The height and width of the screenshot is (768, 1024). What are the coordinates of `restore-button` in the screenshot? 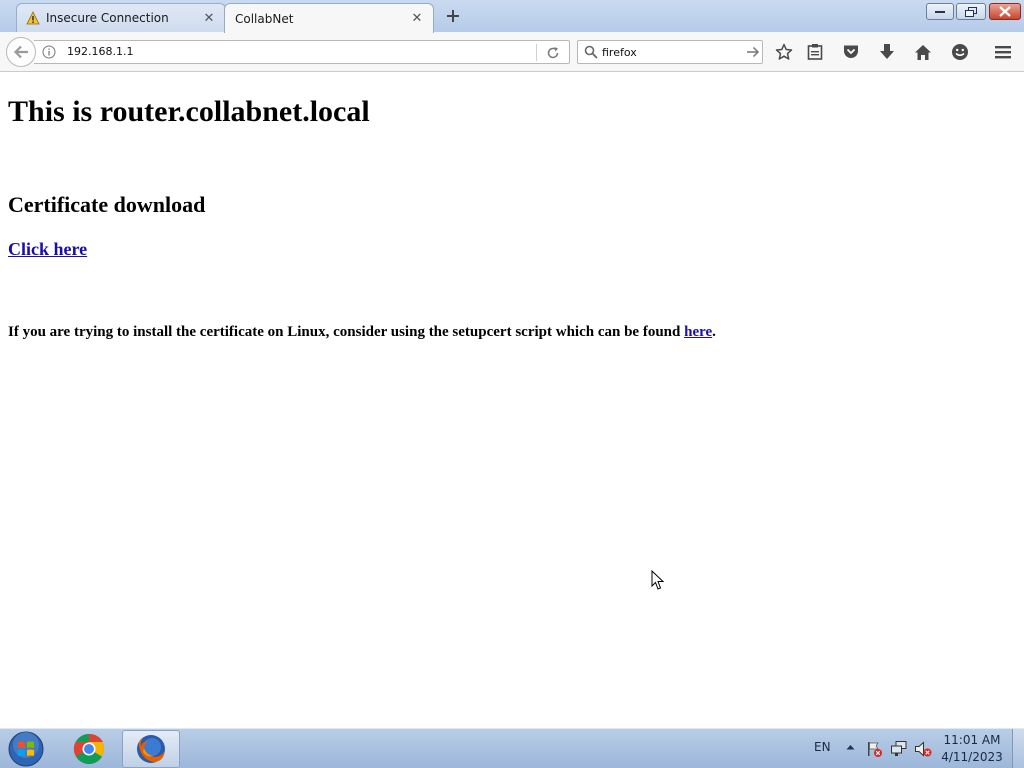 It's located at (971, 11).